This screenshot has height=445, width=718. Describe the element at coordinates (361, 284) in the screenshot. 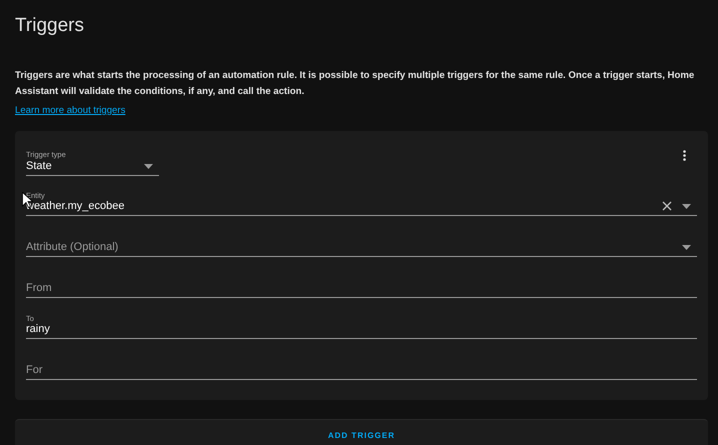

I see `text-field: From` at that location.